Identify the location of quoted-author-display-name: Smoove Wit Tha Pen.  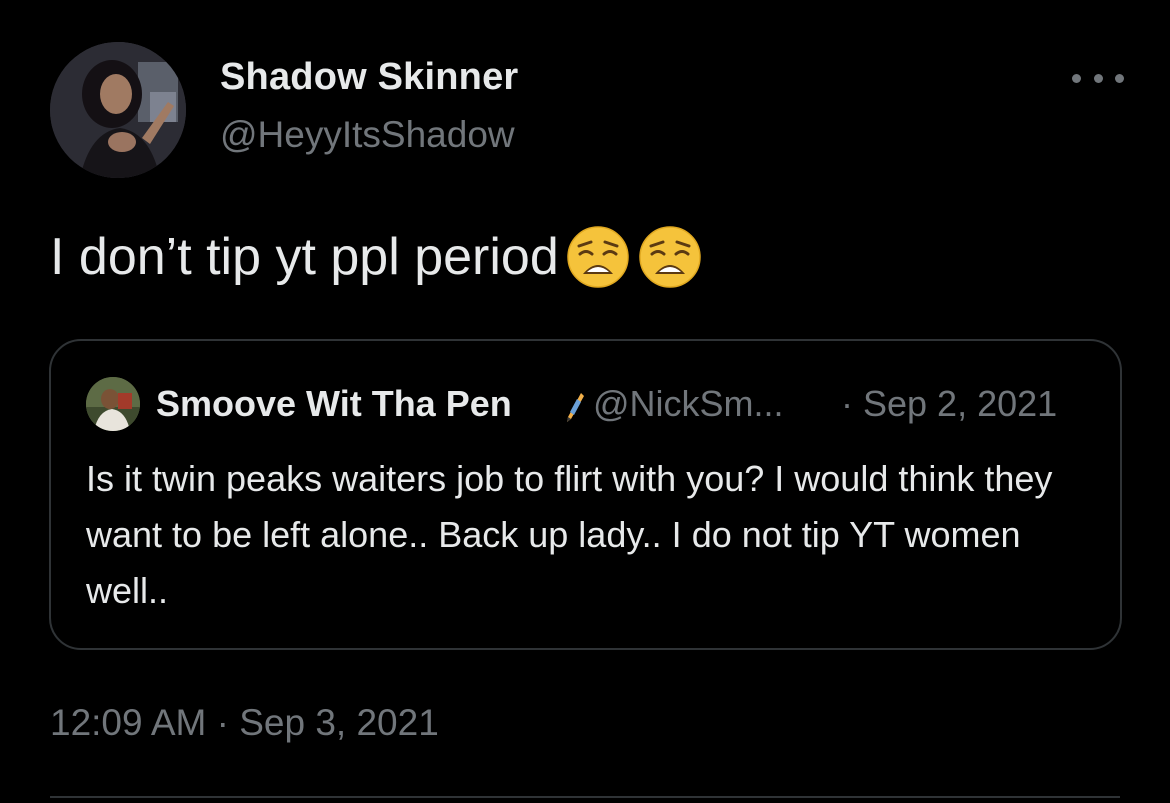
(334, 404).